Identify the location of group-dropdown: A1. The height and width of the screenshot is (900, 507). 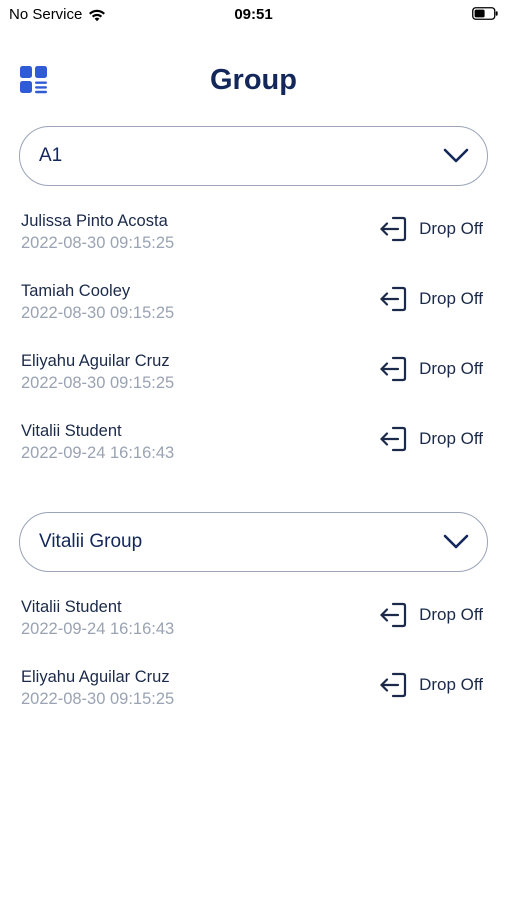
(253, 156).